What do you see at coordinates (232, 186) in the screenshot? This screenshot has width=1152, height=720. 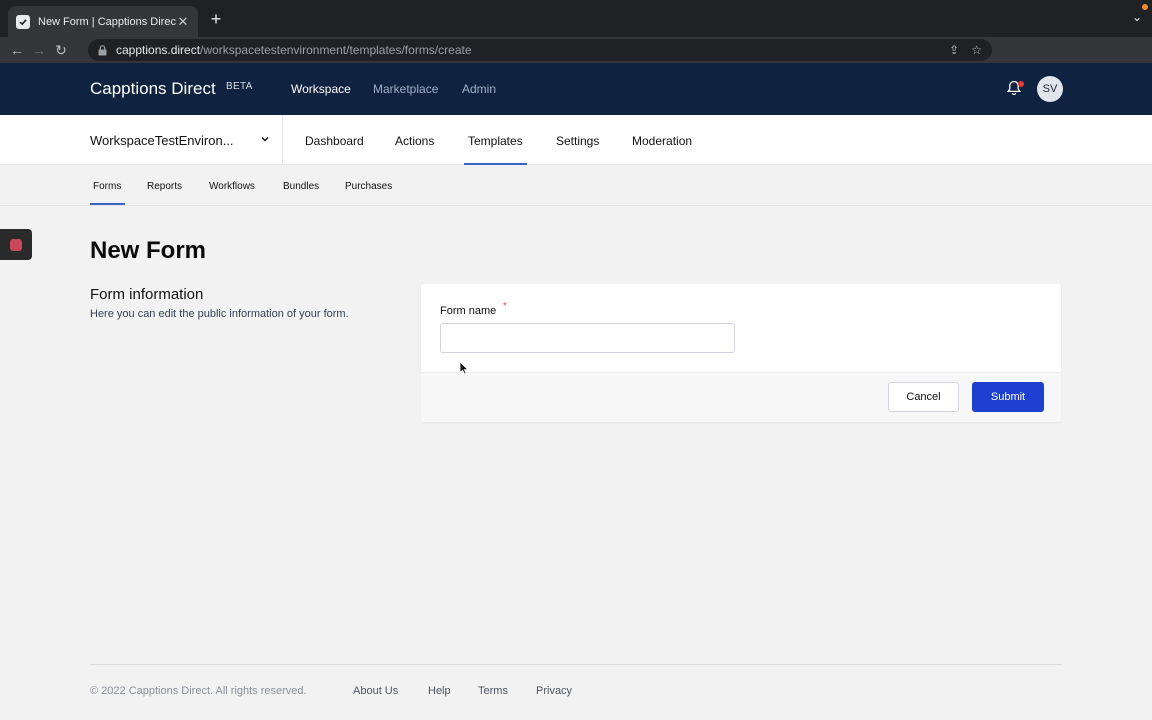 I see `subtab-workflows: Workflows` at bounding box center [232, 186].